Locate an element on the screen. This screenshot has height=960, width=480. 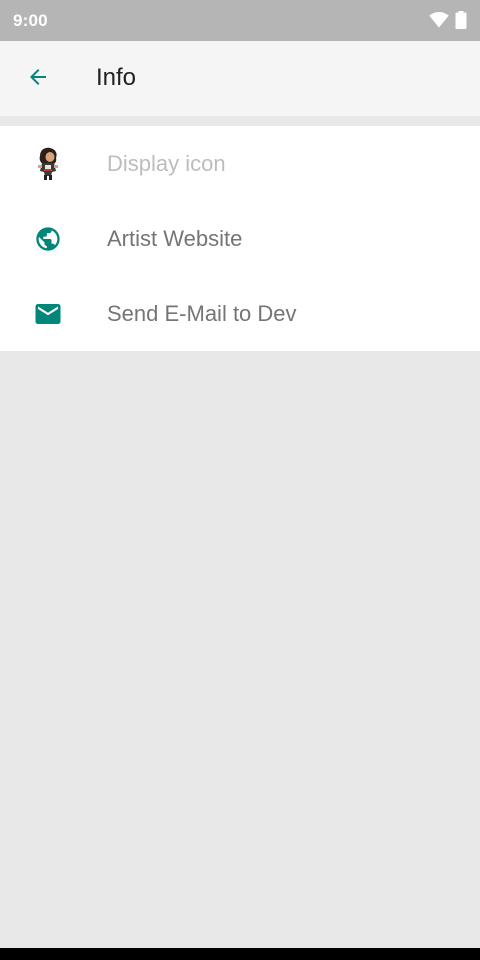
status-time: 9:00 is located at coordinates (30, 20).